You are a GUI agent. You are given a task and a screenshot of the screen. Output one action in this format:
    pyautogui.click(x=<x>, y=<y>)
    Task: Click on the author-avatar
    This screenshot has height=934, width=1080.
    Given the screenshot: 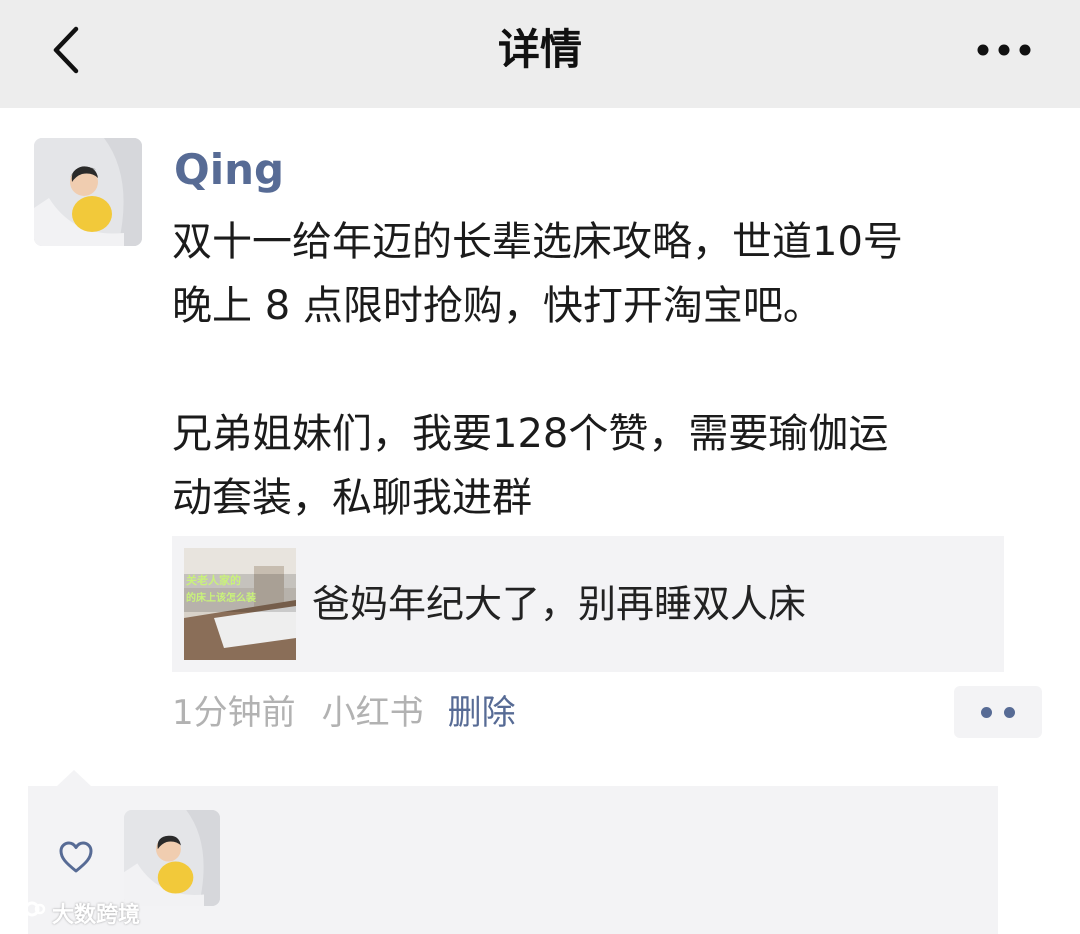 What is the action you would take?
    pyautogui.click(x=88, y=192)
    